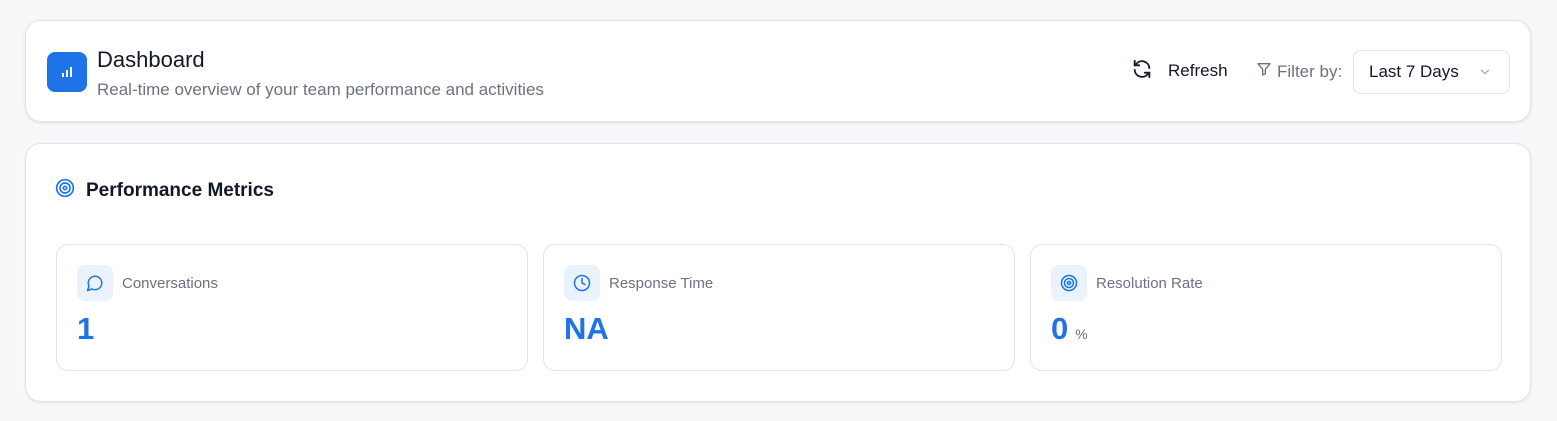  Describe the element at coordinates (779, 307) in the screenshot. I see `metric-card-response-time: Response Time NA` at that location.